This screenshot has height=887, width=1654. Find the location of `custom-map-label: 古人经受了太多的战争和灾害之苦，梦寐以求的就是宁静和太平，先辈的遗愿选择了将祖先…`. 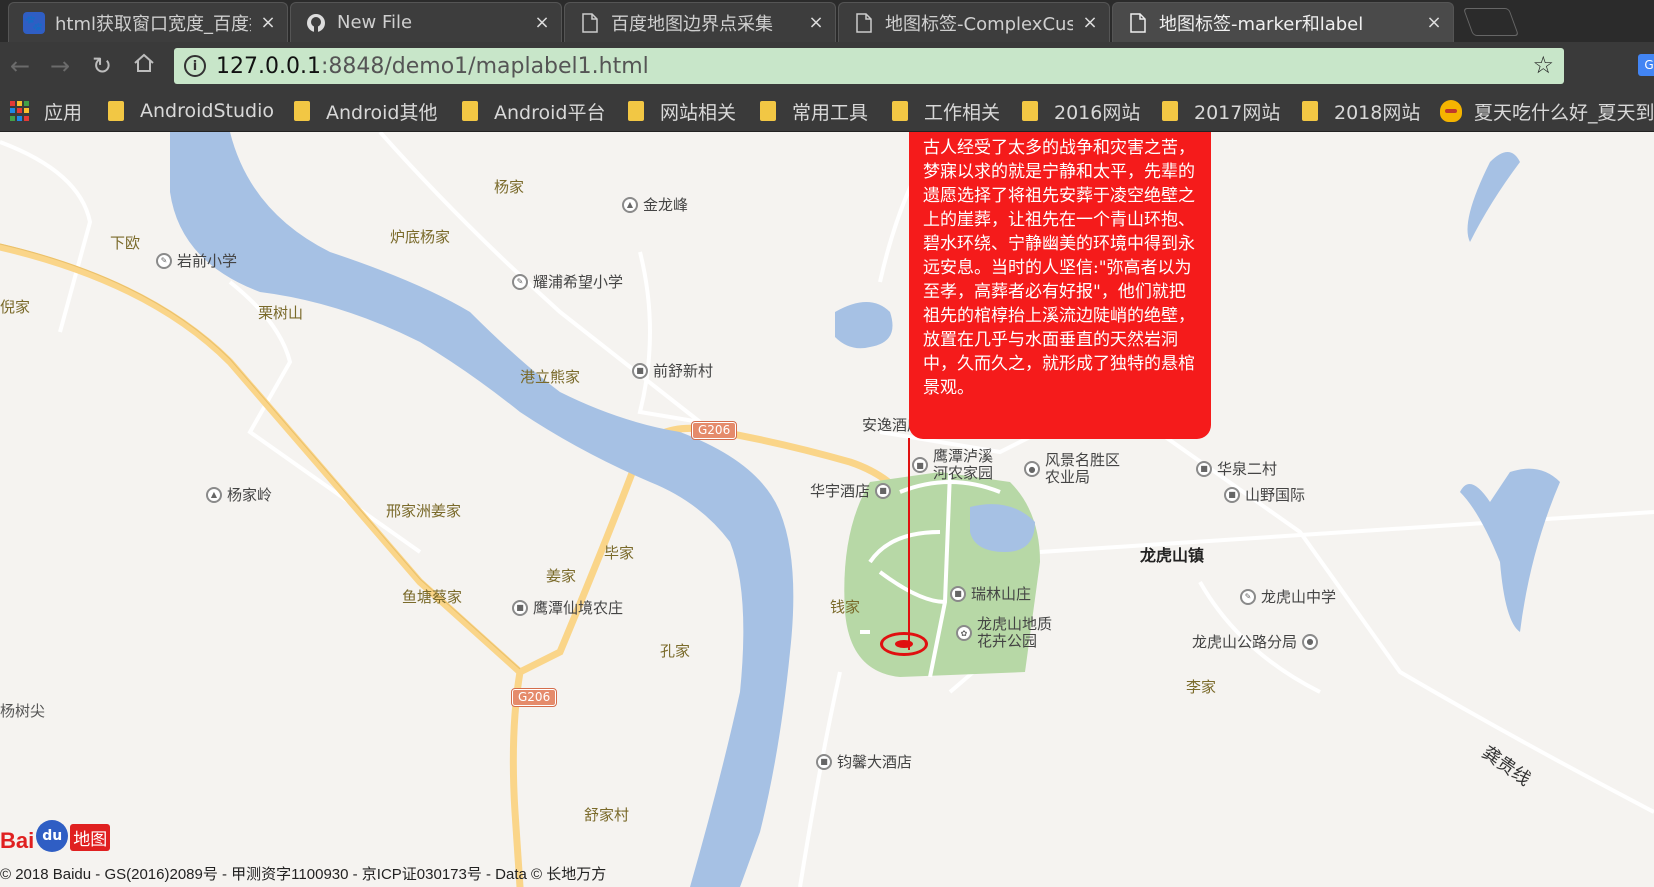

custom-map-label: 古人经受了太多的战争和灾害之苦，梦寐以求的就是宁静和太平，先辈的遗愿选择了将祖先… is located at coordinates (1060, 285).